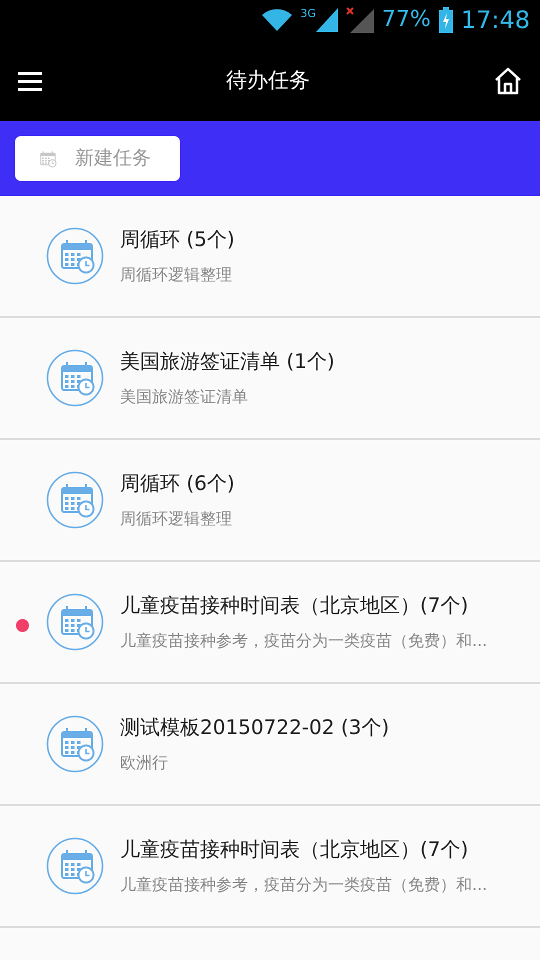  What do you see at coordinates (227, 361) in the screenshot?
I see `task-title: 美国旅游签证清单 (1个)` at bounding box center [227, 361].